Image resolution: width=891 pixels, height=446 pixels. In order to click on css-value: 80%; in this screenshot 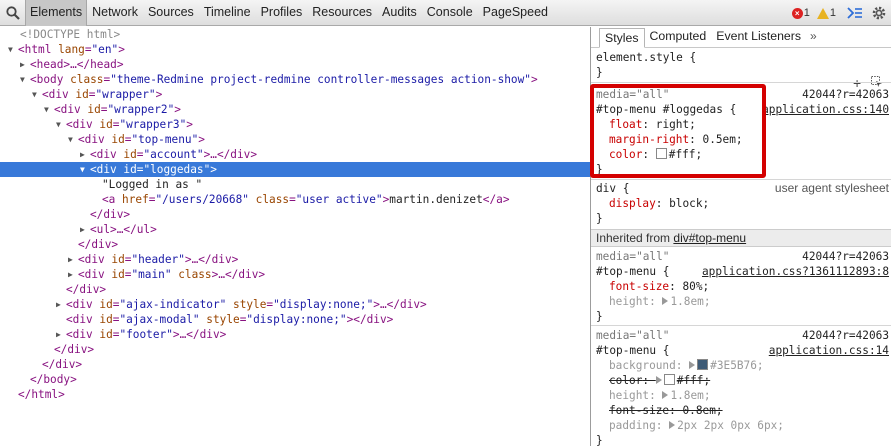, I will do `click(695, 286)`.